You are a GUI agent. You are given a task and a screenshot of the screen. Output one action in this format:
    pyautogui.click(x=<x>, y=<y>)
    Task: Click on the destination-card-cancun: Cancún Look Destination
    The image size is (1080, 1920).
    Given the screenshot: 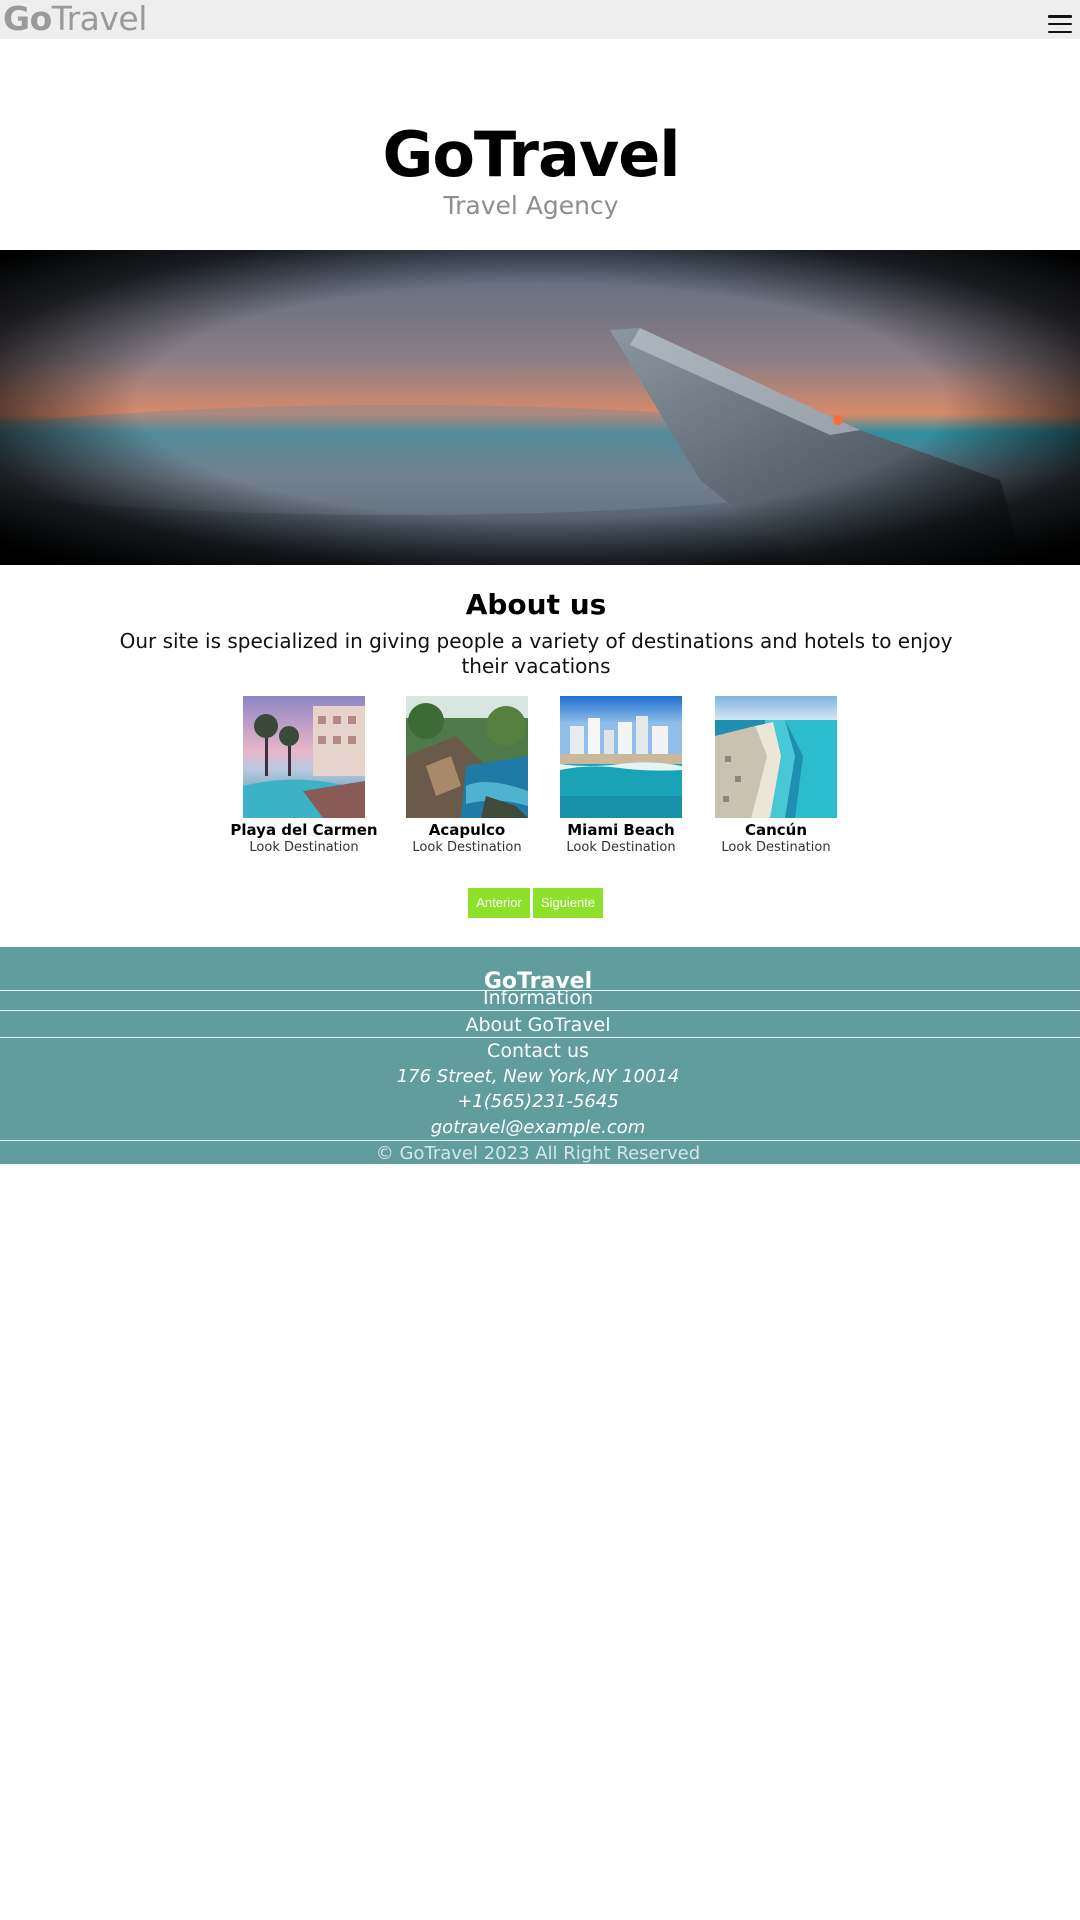 What is the action you would take?
    pyautogui.click(x=776, y=775)
    